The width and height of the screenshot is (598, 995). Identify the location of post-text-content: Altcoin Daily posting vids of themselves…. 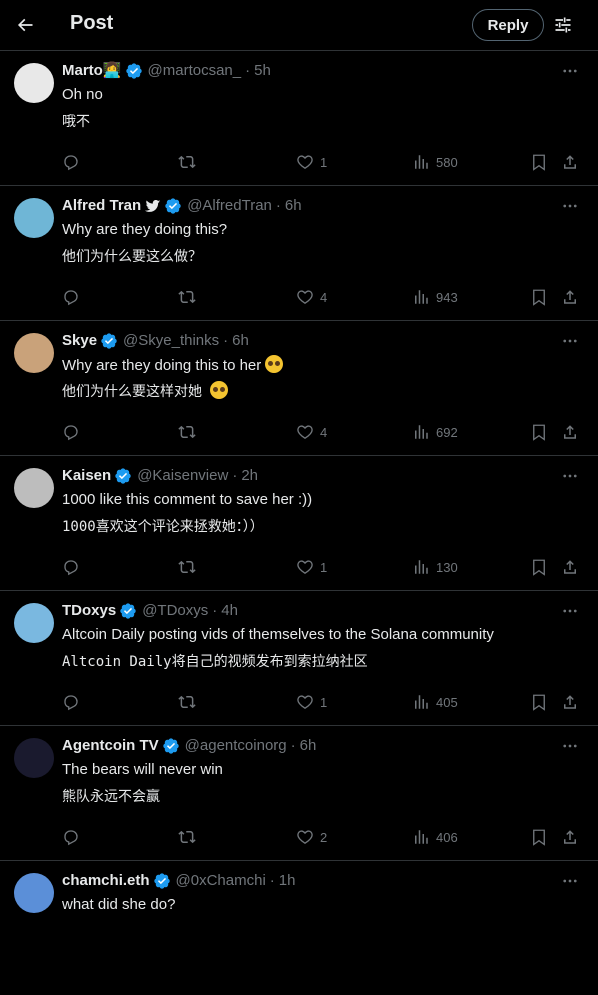
(278, 634).